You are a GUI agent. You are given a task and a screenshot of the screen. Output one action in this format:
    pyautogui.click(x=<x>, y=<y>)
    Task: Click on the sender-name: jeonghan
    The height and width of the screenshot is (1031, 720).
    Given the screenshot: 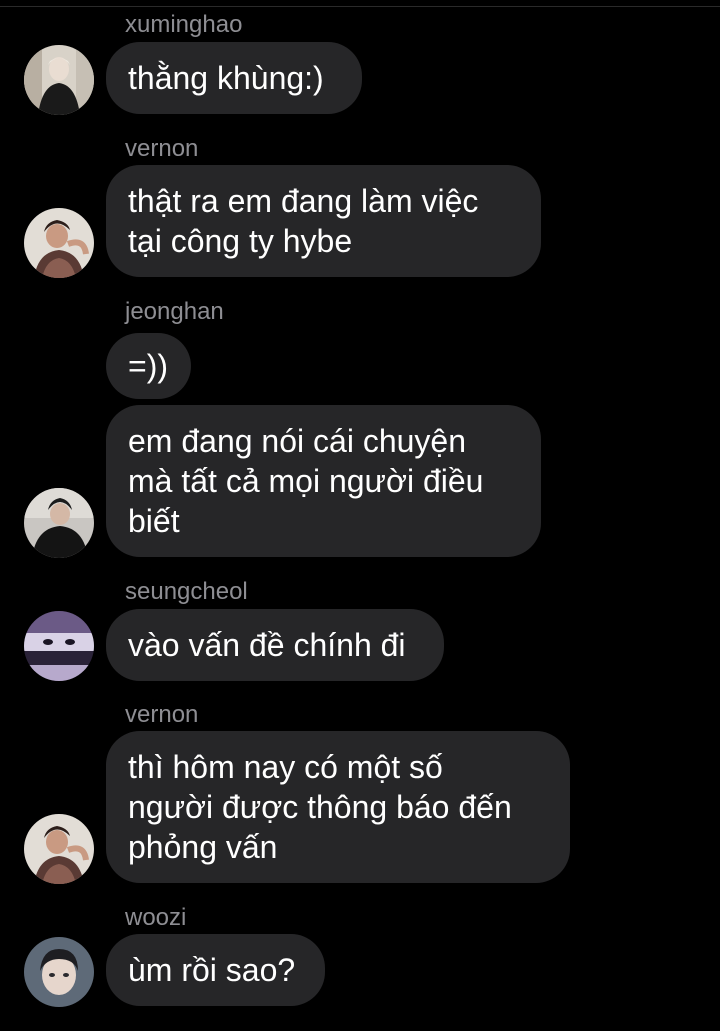 What is the action you would take?
    pyautogui.click(x=174, y=311)
    